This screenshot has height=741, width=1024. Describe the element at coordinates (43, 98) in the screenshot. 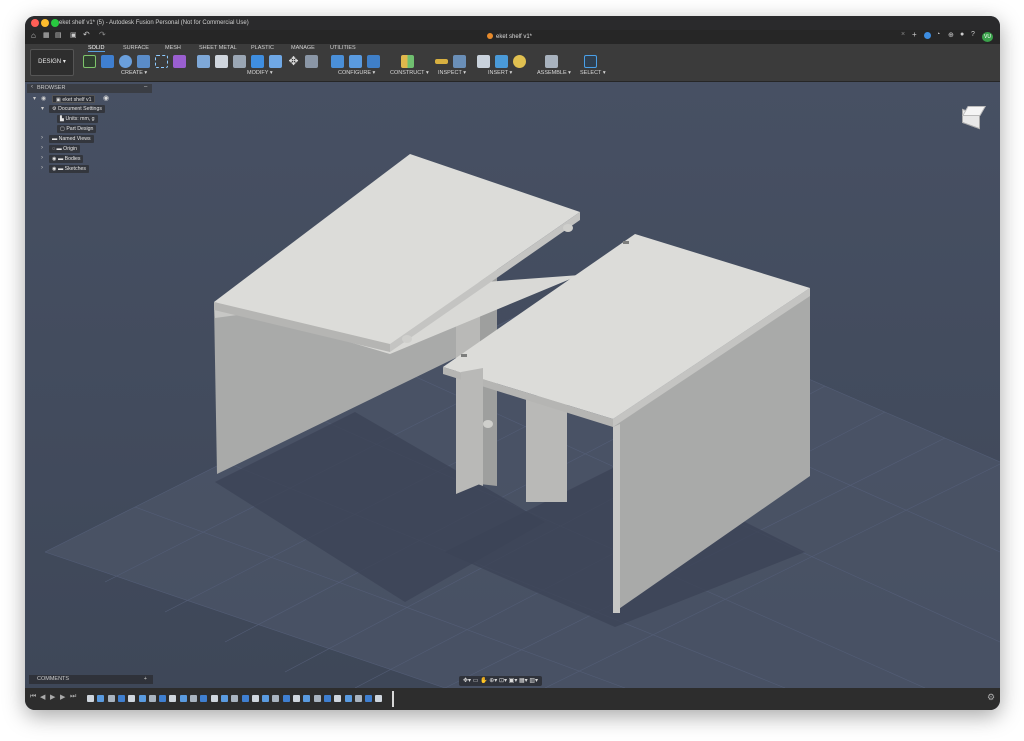

I see `visibility-eye-icon: ◉` at that location.